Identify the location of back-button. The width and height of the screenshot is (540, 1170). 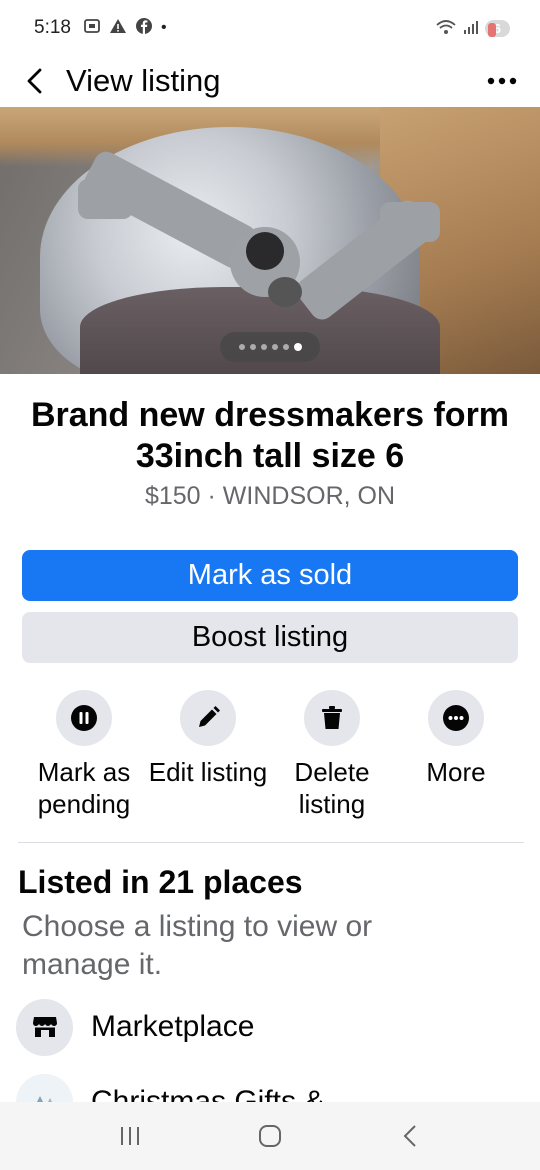
(35, 81).